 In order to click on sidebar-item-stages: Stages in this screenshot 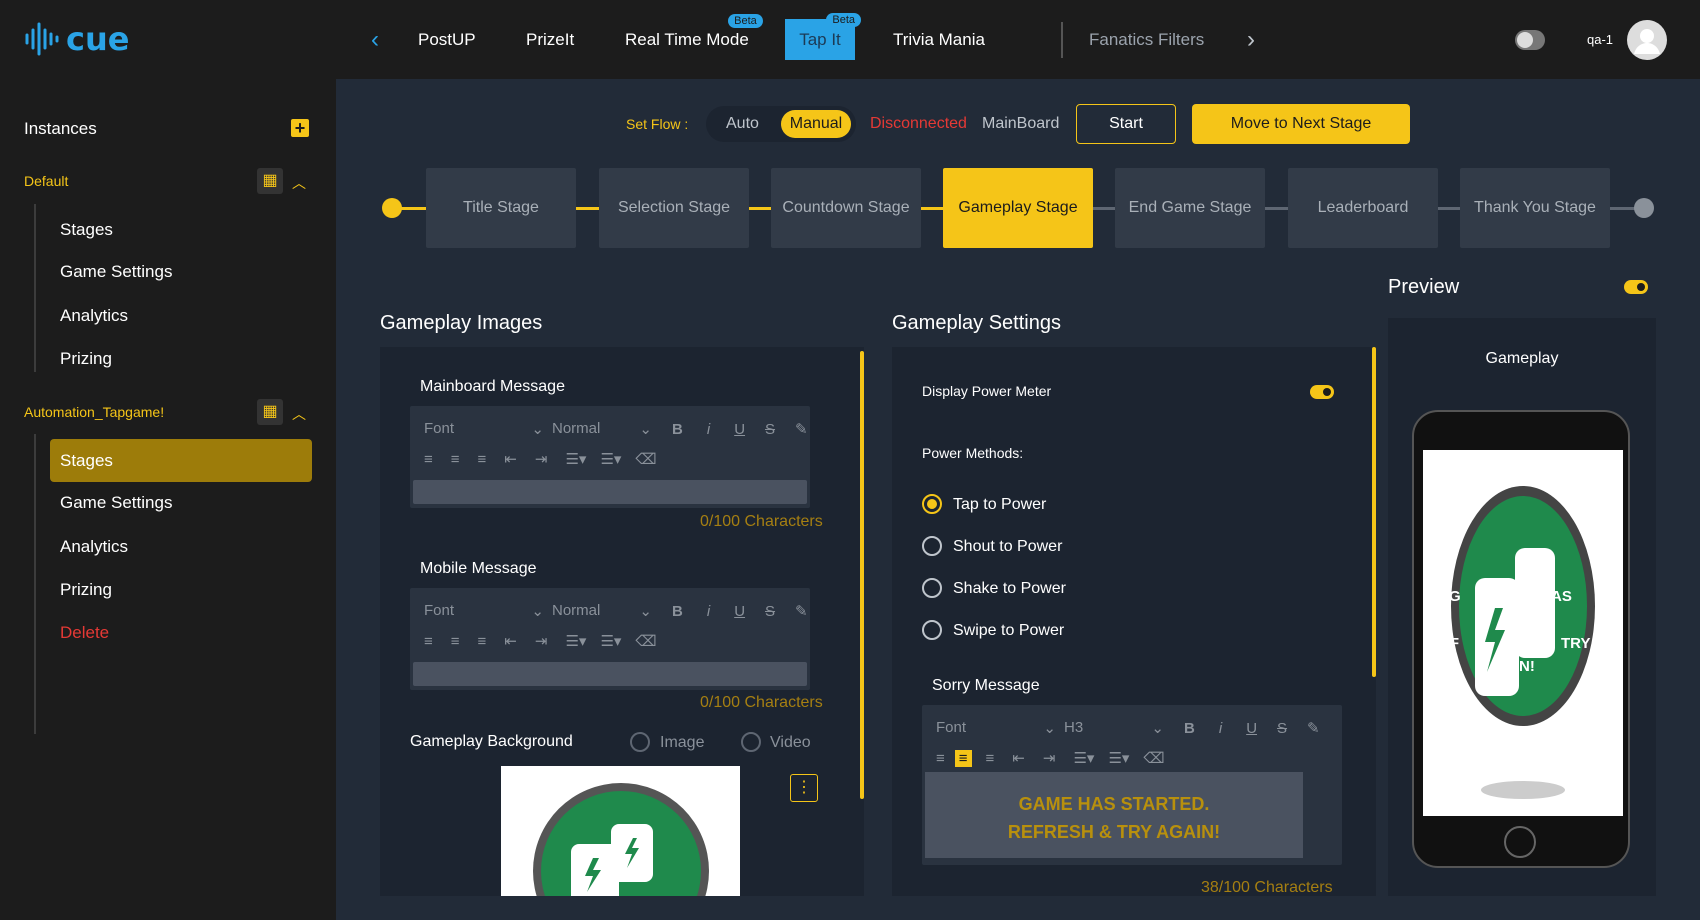, I will do `click(86, 230)`.